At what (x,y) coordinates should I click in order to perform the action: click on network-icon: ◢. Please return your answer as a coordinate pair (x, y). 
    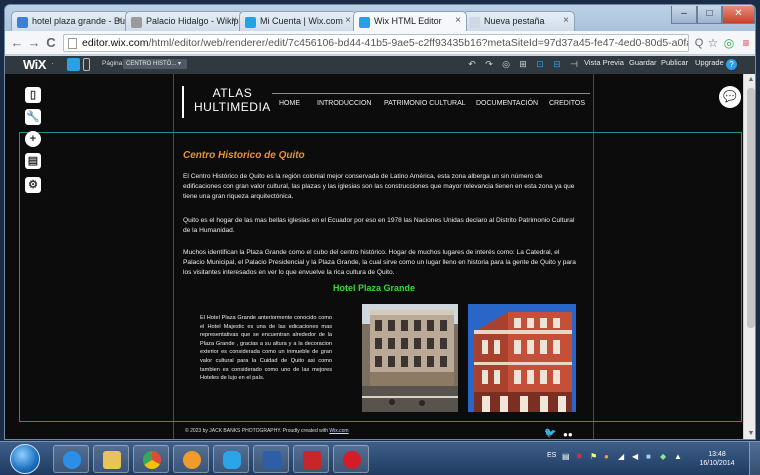
    Looking at the image, I should click on (621, 456).